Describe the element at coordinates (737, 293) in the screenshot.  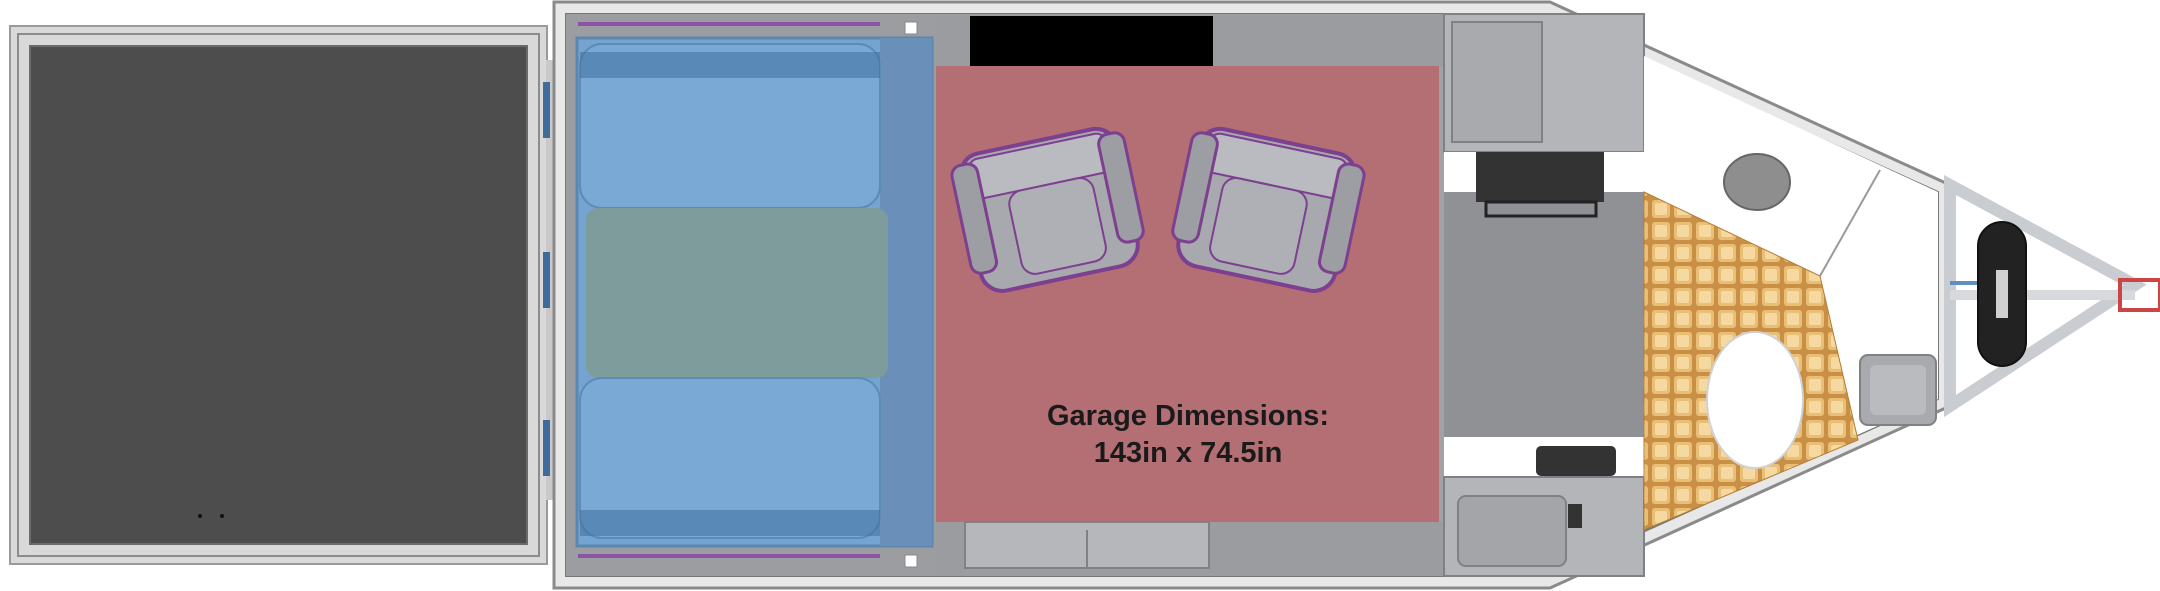
I see `sofa-middle-cushion` at that location.